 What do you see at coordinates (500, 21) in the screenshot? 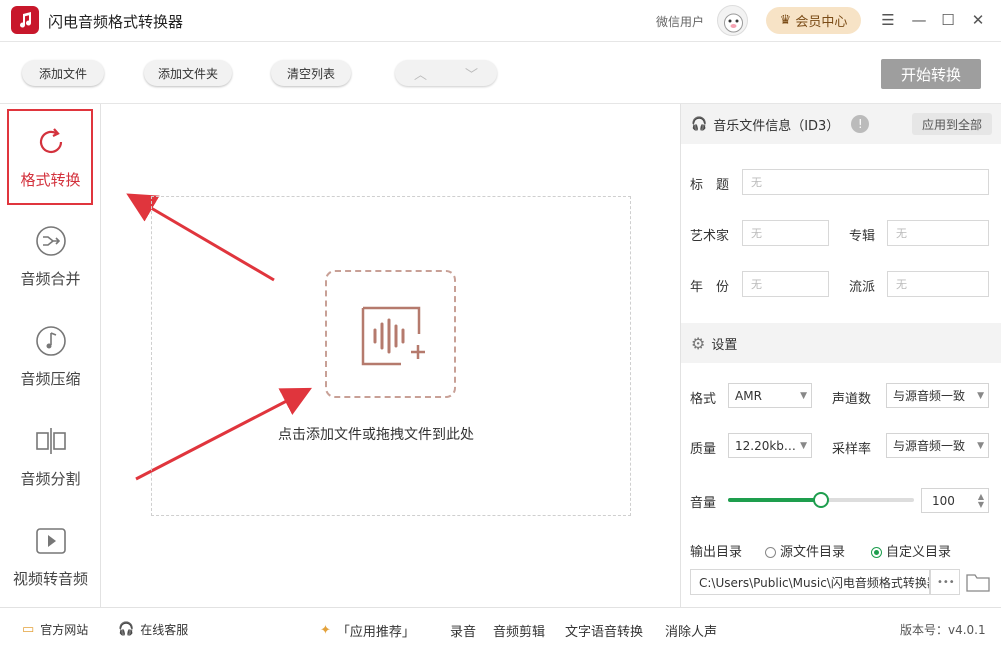
I see `title-bar: 闪电音频格式转换器 微信用户 ♛ 会员中心 ☰ — ☐ ✕` at bounding box center [500, 21].